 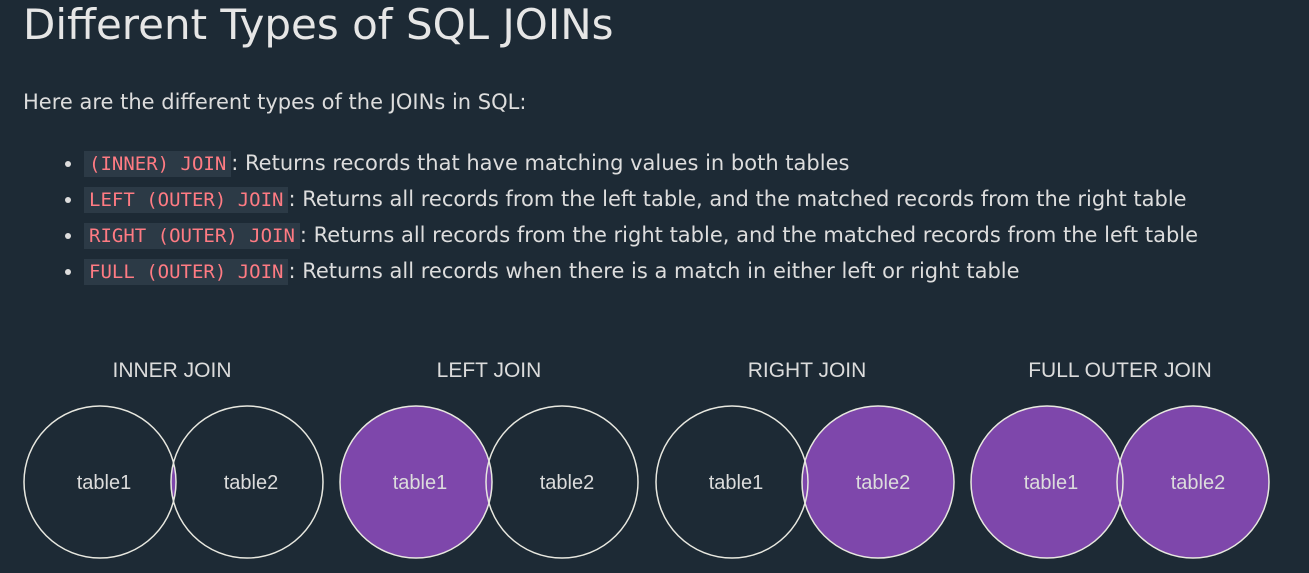 What do you see at coordinates (489, 370) in the screenshot?
I see `venn-title-left-join: LEFT JOIN` at bounding box center [489, 370].